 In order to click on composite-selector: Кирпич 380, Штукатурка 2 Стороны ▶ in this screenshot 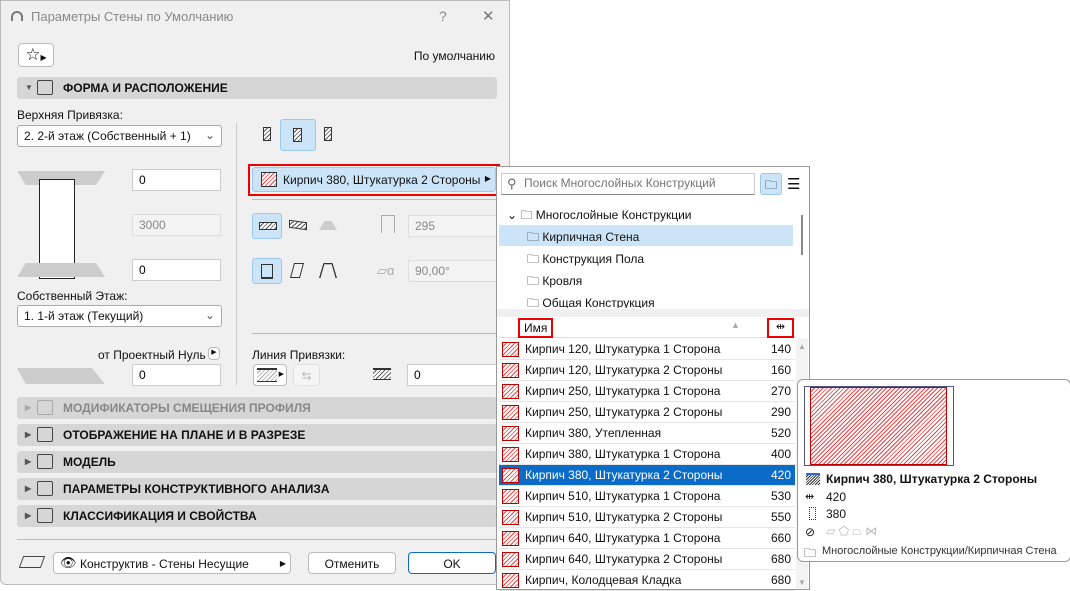, I will do `click(374, 179)`.